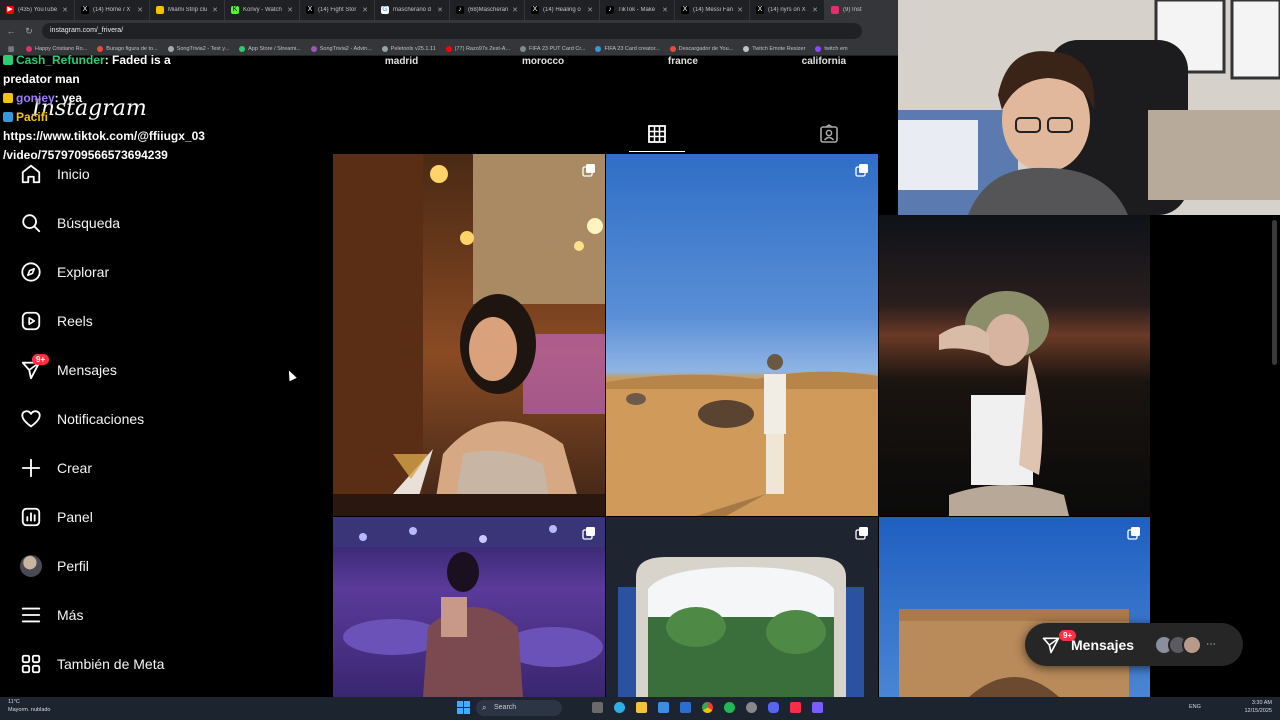 The width and height of the screenshot is (1280, 720). Describe the element at coordinates (452, 31) in the screenshot. I see `url-input: instagram.com/_frivera/` at that location.